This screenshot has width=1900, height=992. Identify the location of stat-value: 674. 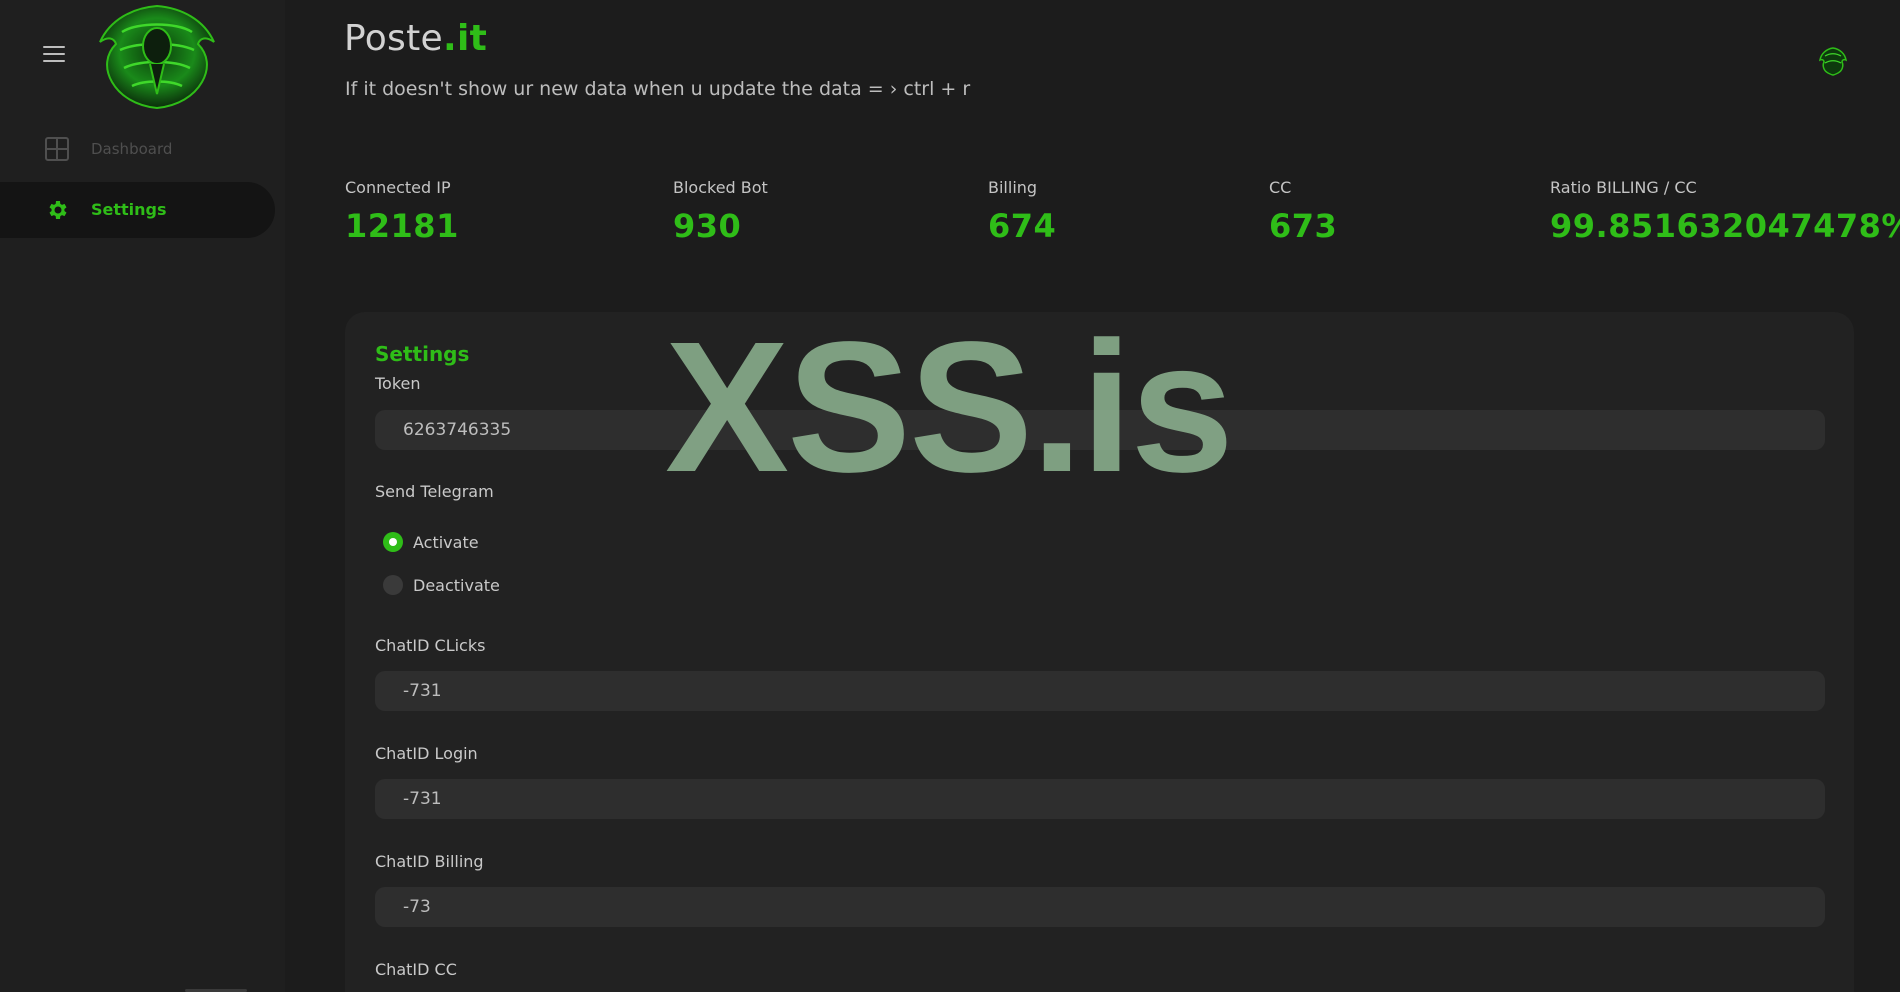
(1022, 226).